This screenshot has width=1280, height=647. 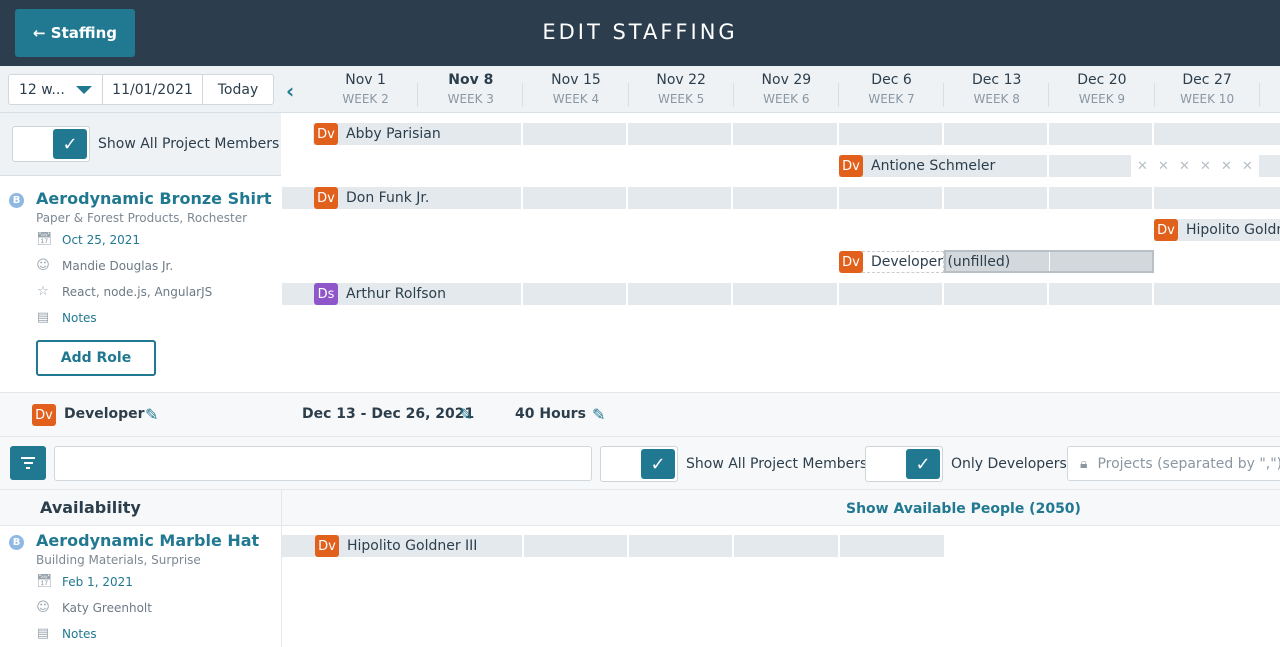 What do you see at coordinates (892, 89) in the screenshot?
I see `week-column: Dec 6 WEEK 7` at bounding box center [892, 89].